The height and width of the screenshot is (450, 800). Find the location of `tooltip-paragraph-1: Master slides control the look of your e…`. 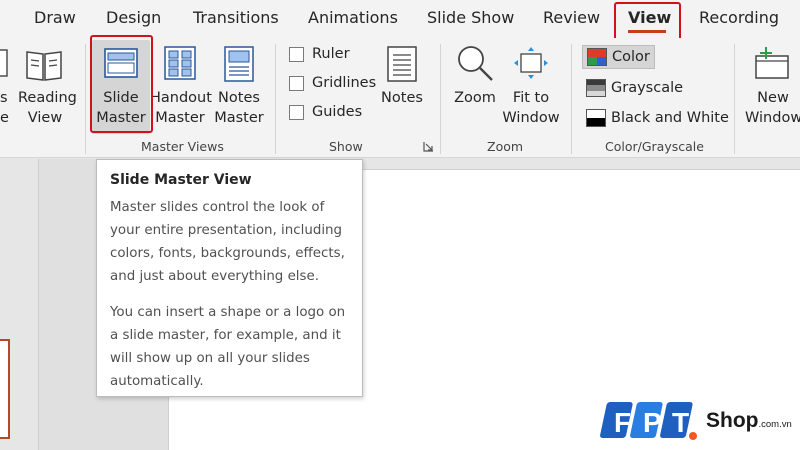

tooltip-paragraph-1: Master slides control the look of your e… is located at coordinates (229, 242).